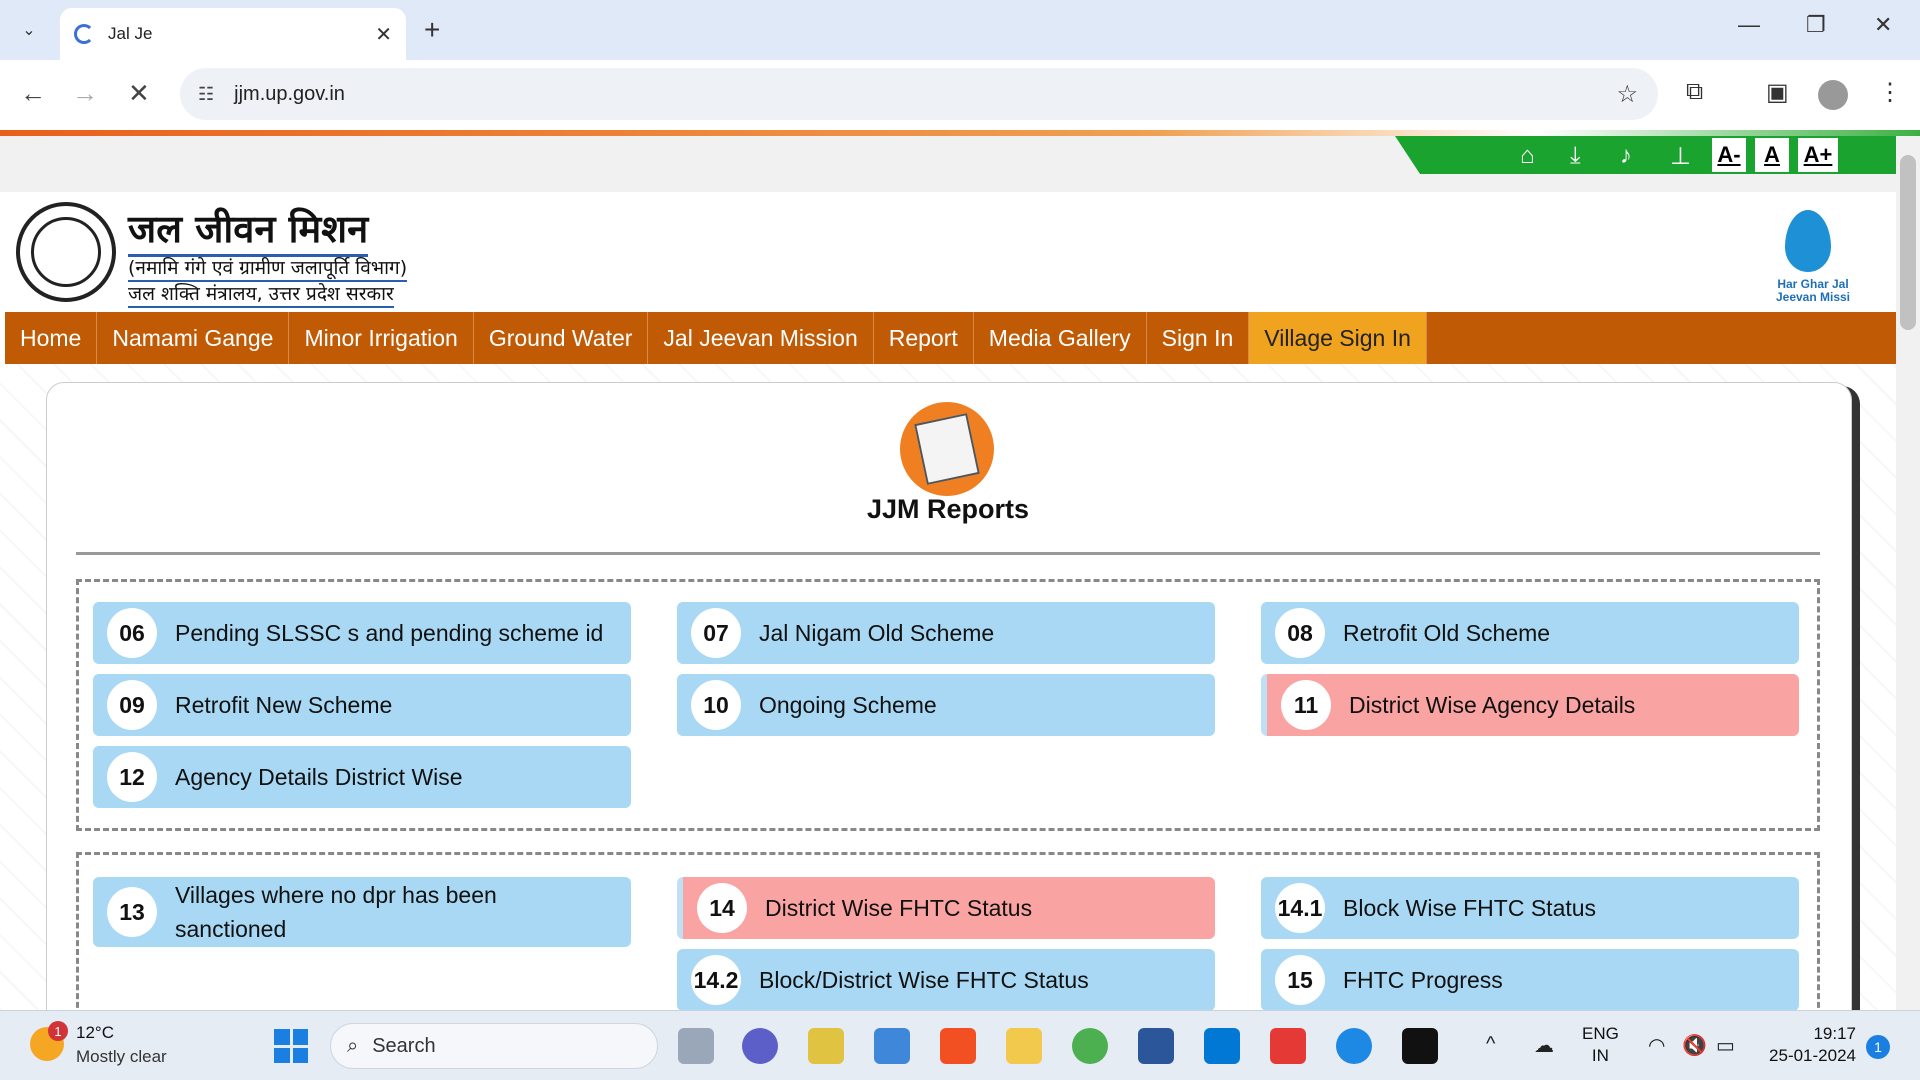 The height and width of the screenshot is (1080, 1920). Describe the element at coordinates (1833, 95) in the screenshot. I see `profile-avatar` at that location.